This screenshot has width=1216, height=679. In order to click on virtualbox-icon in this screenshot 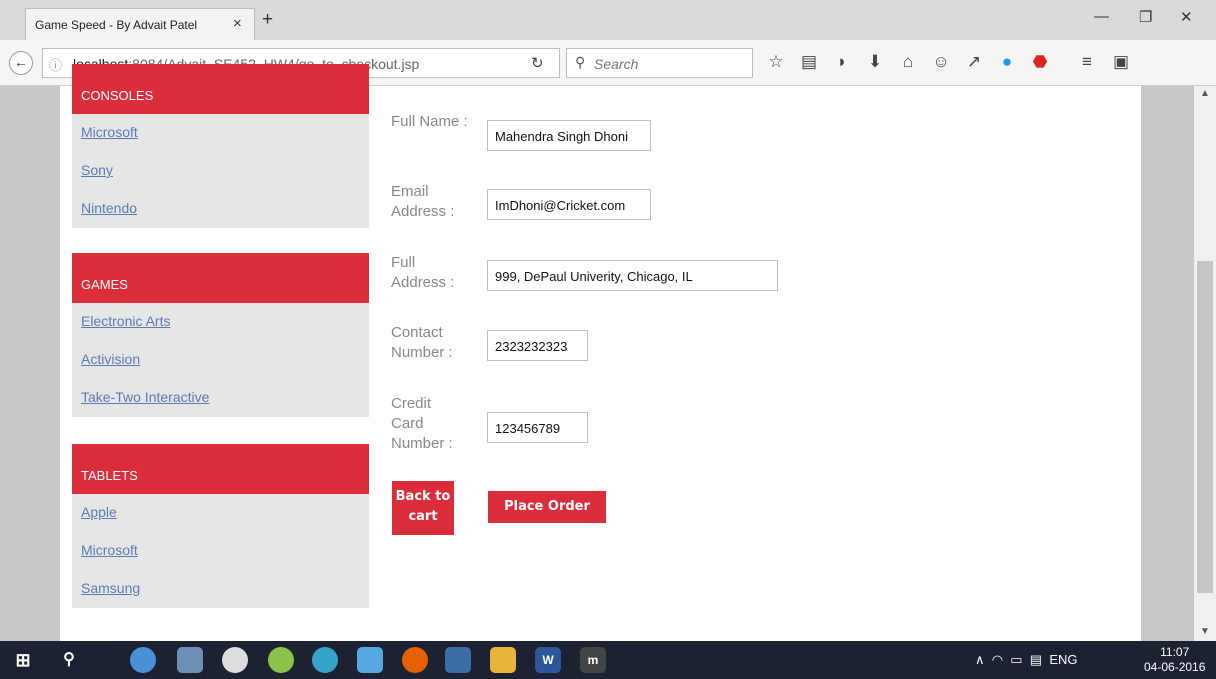, I will do `click(370, 660)`.